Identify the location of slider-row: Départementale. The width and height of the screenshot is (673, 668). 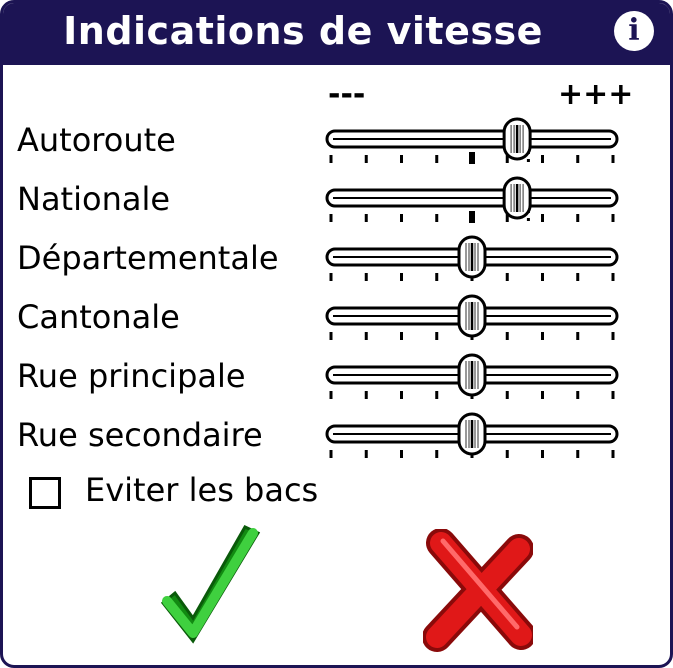
(336, 262).